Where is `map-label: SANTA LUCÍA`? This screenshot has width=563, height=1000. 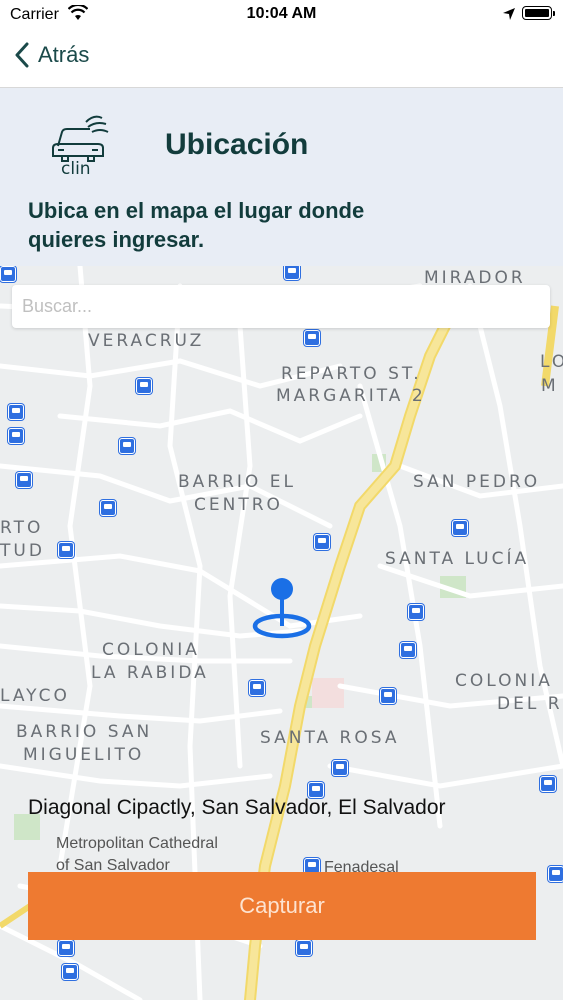 map-label: SANTA LUCÍA is located at coordinates (457, 559).